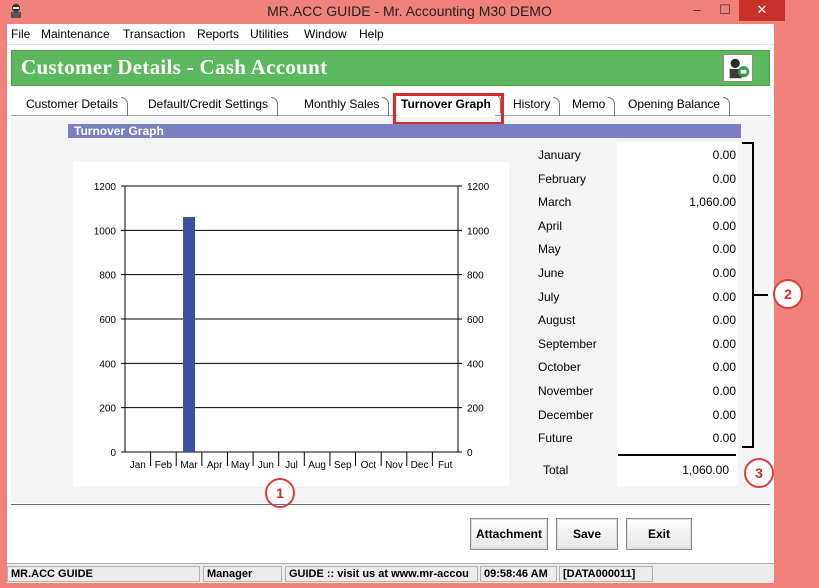  What do you see at coordinates (103, 574) in the screenshot?
I see `status-company: MR.ACC GUIDE` at bounding box center [103, 574].